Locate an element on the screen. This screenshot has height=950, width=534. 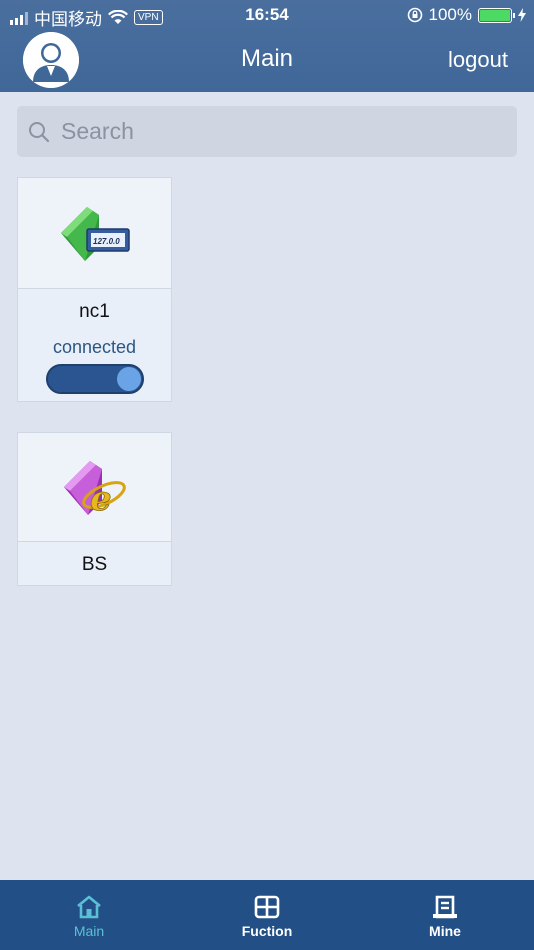
search-icon is located at coordinates (39, 131).